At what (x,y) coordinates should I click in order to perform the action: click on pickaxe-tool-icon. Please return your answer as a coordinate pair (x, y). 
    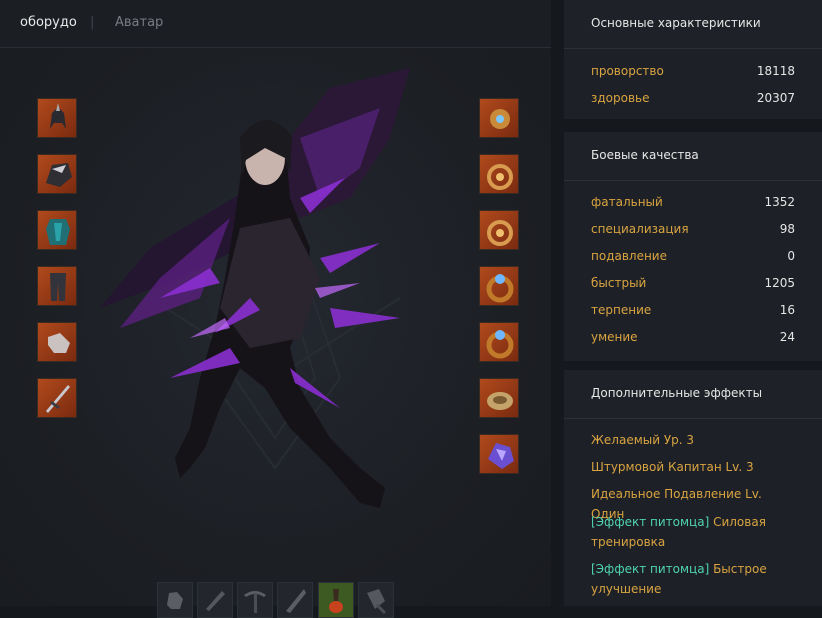
    Looking at the image, I should click on (255, 602).